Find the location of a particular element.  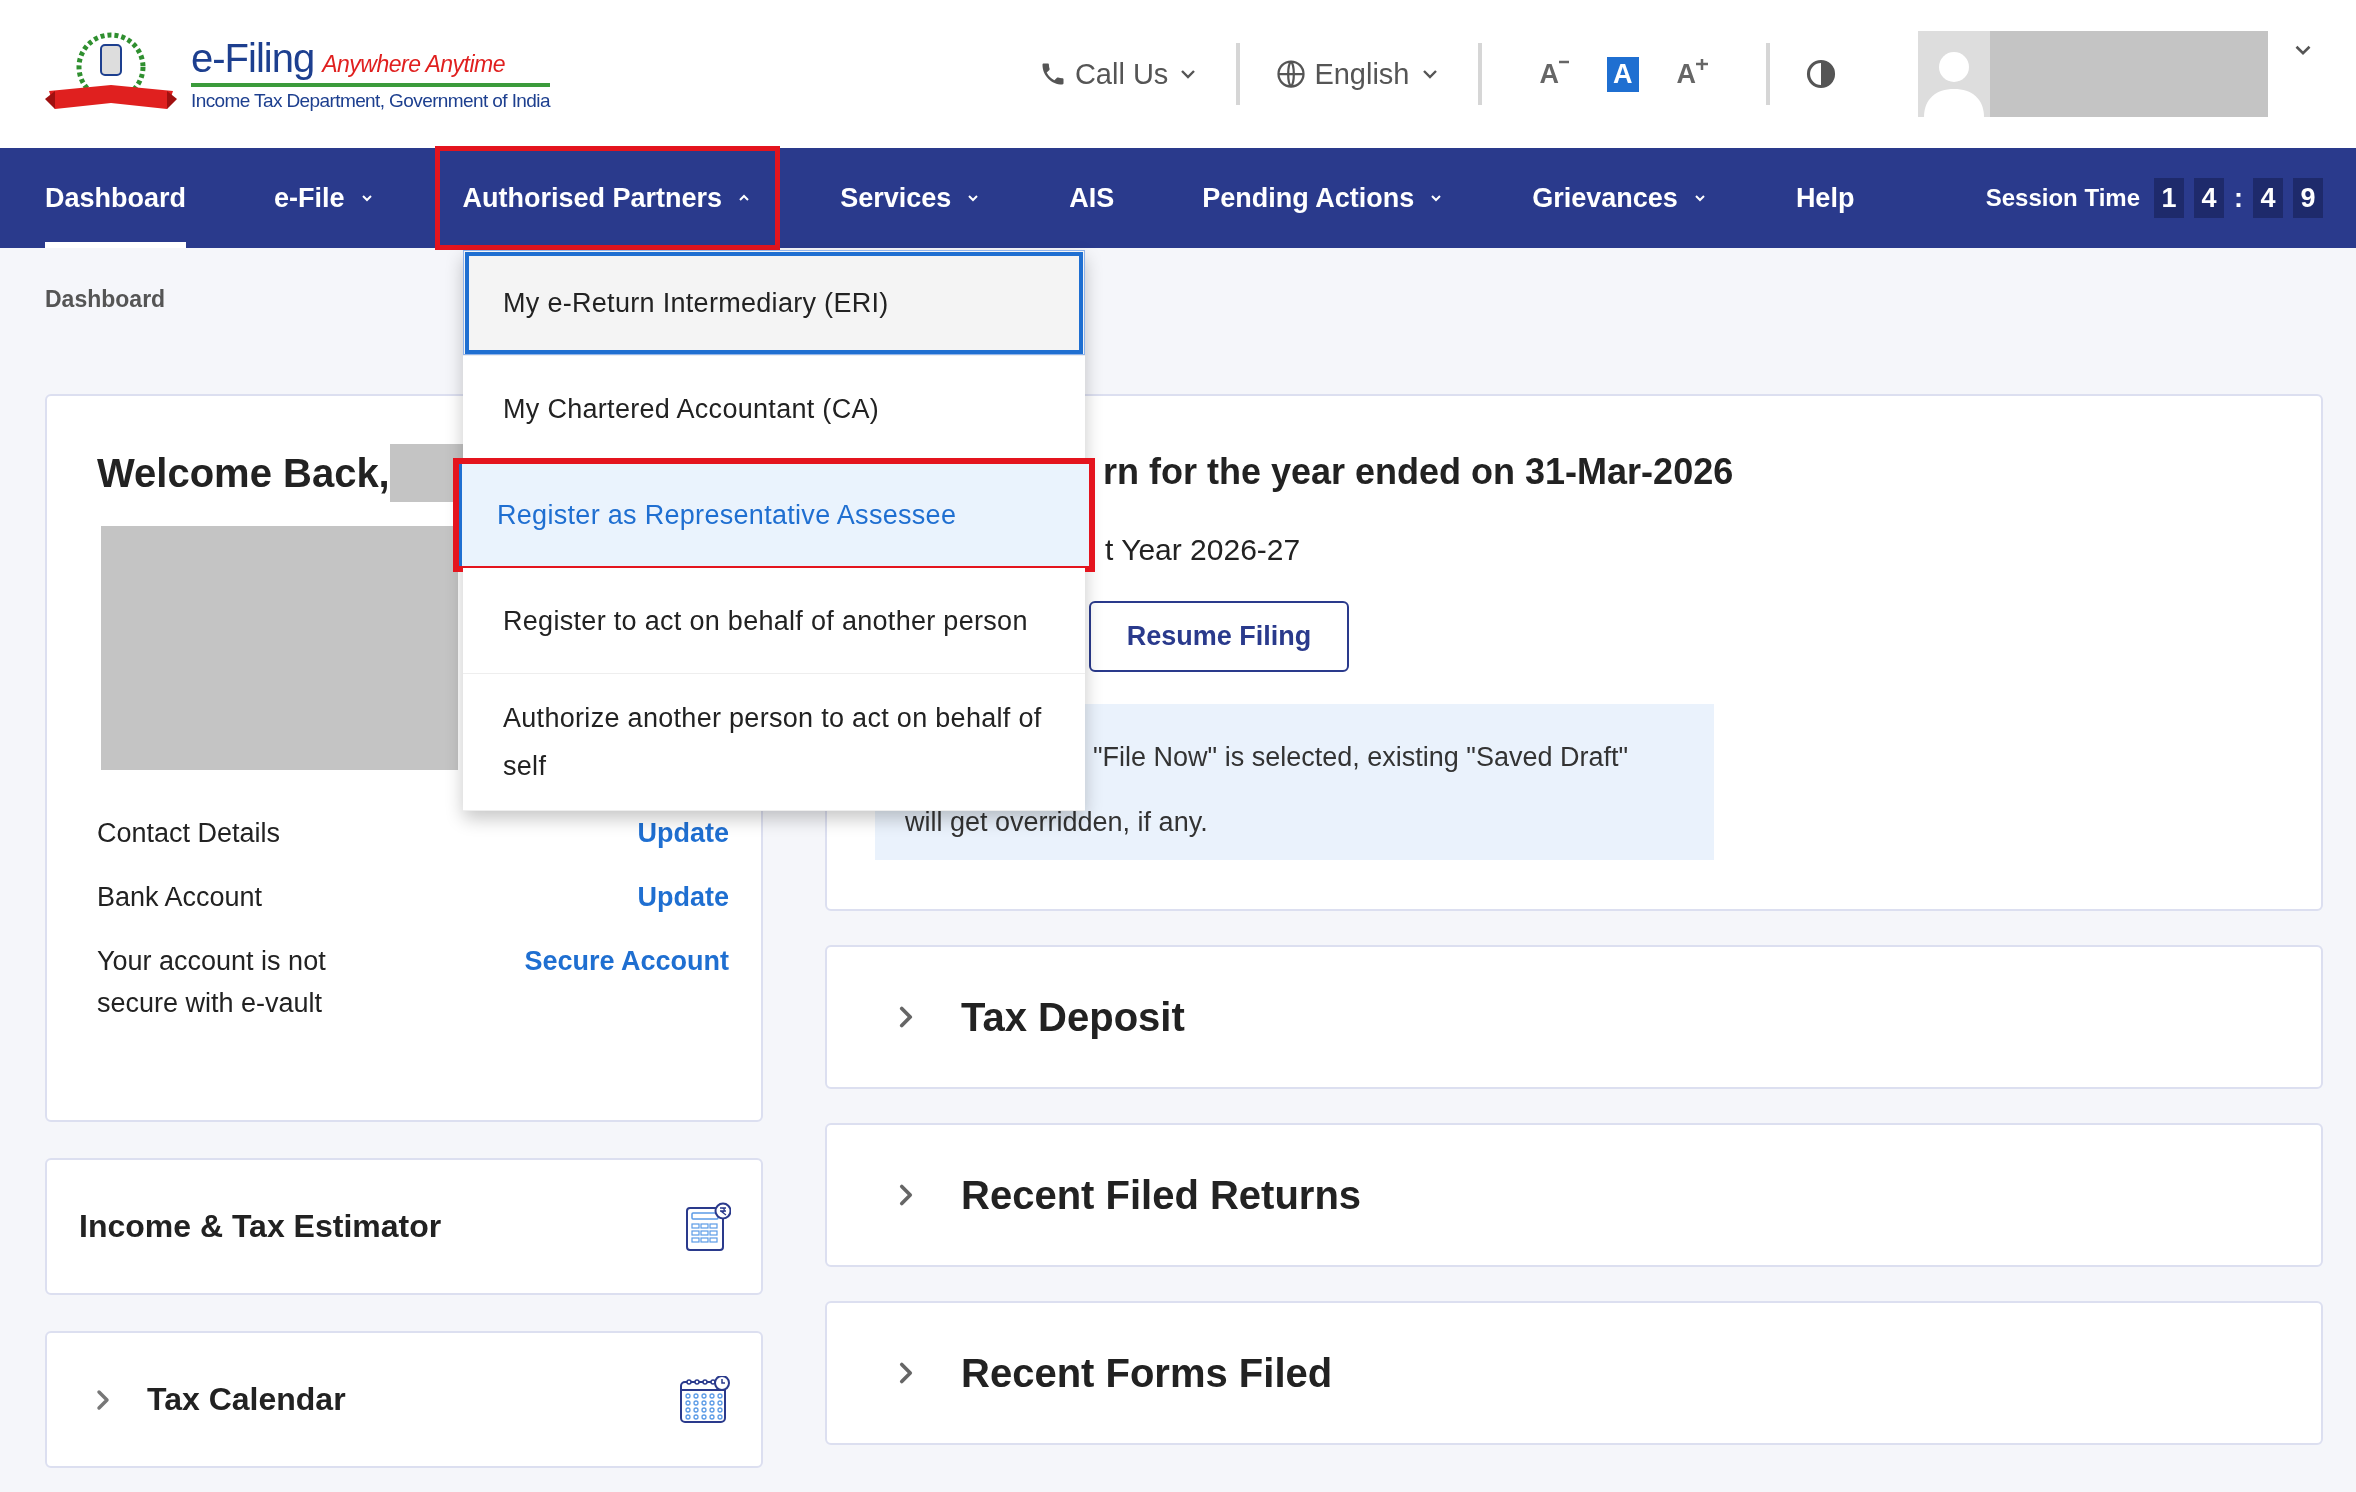

note-text: "File Now" is selected, existing "Saved Draft" is located at coordinates (1361, 757).